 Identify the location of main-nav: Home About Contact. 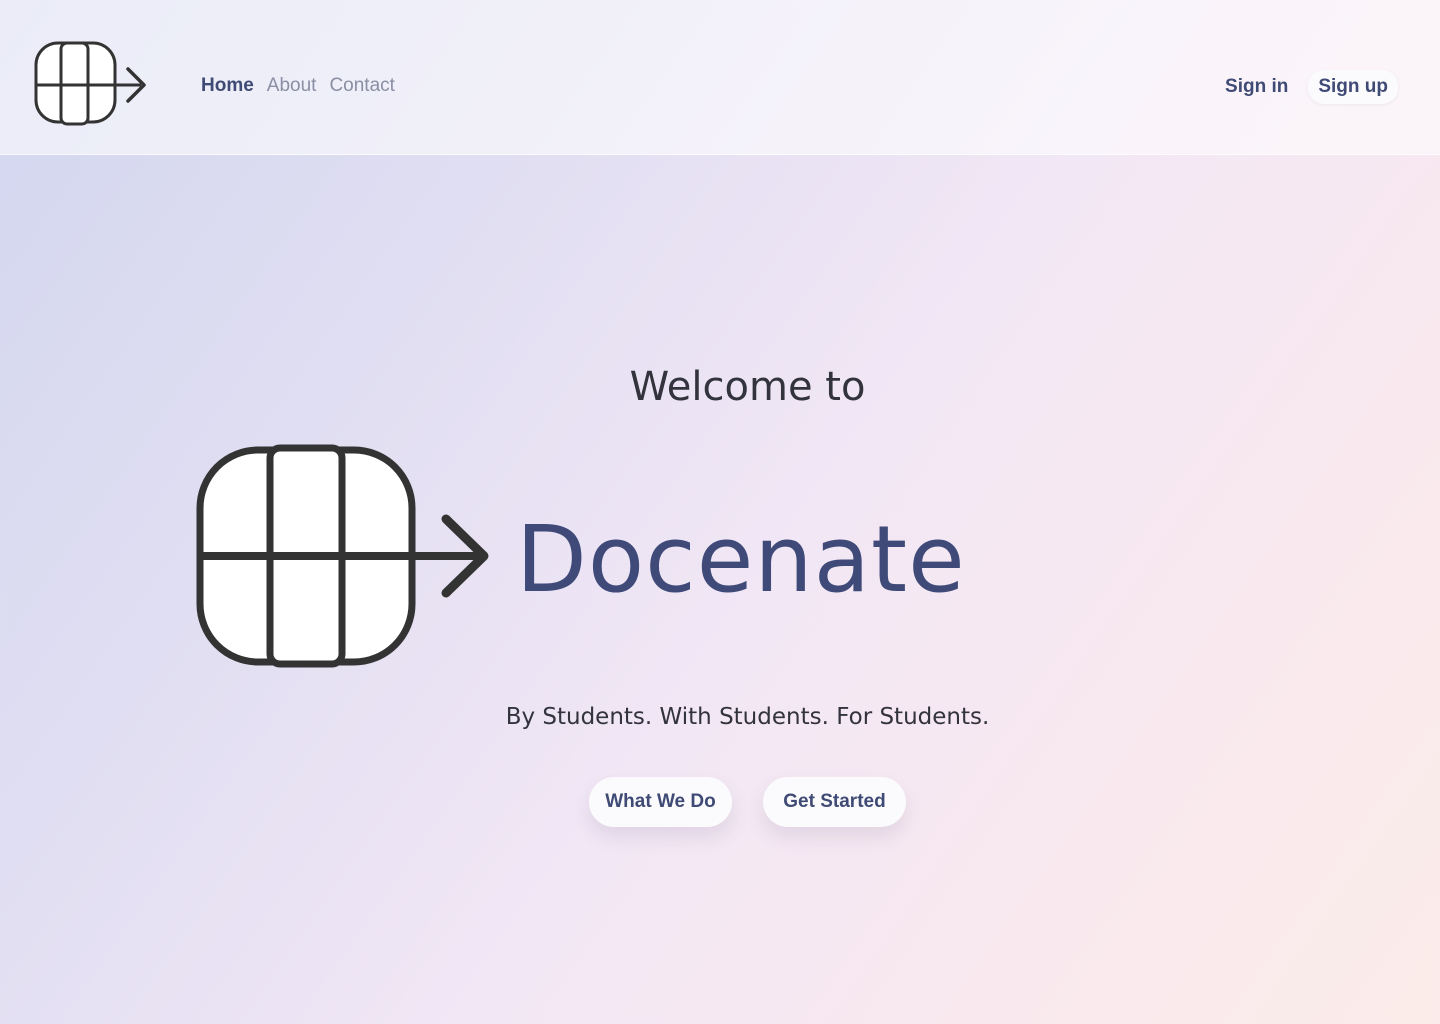
(298, 86).